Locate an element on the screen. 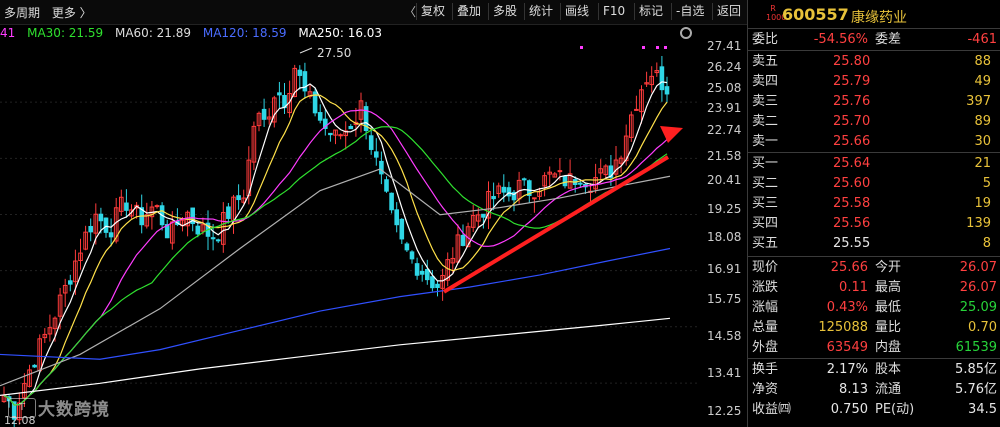  watchlist-button: -自选 is located at coordinates (689, 11).